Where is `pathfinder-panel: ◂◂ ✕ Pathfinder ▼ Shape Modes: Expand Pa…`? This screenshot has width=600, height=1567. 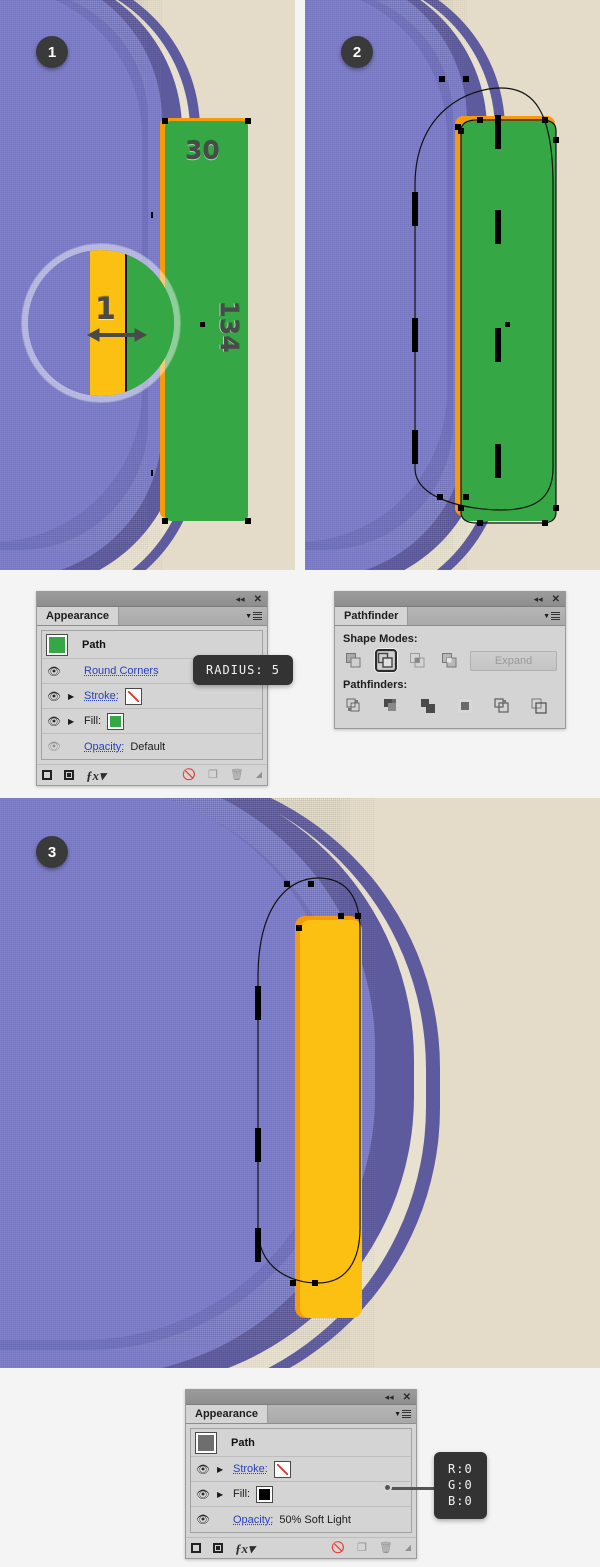
pathfinder-panel: ◂◂ ✕ Pathfinder ▼ Shape Modes: Expand Pa… is located at coordinates (450, 660).